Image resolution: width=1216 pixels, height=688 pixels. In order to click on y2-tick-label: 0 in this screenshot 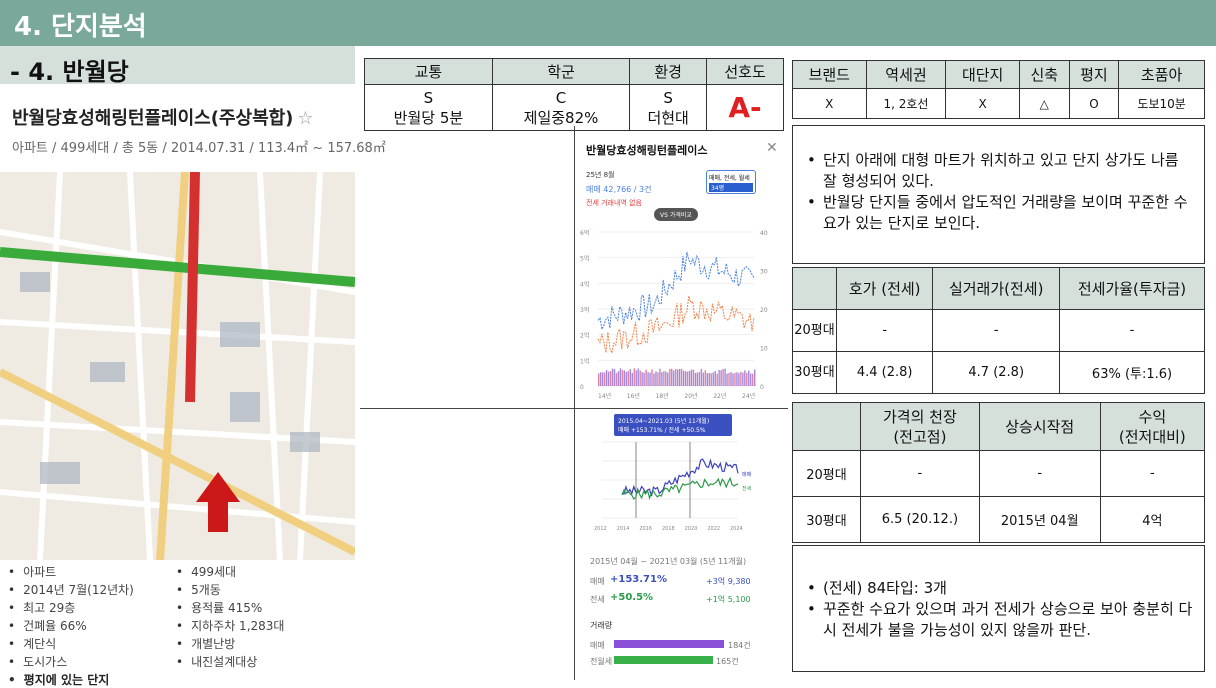, I will do `click(762, 387)`.